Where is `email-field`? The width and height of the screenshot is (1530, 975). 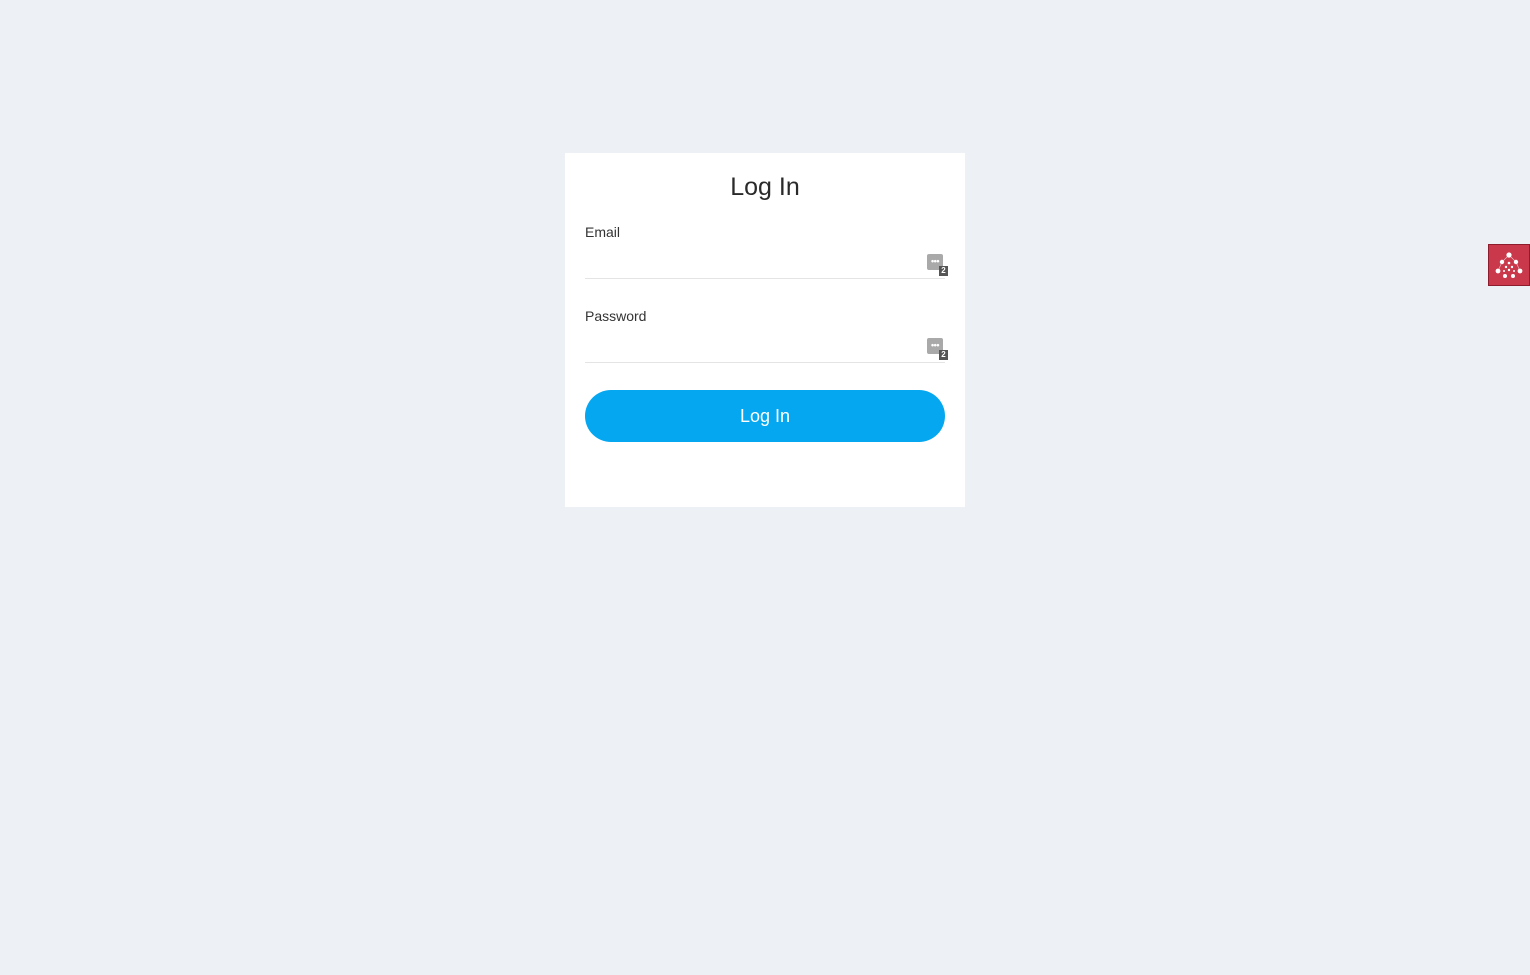 email-field is located at coordinates (765, 265).